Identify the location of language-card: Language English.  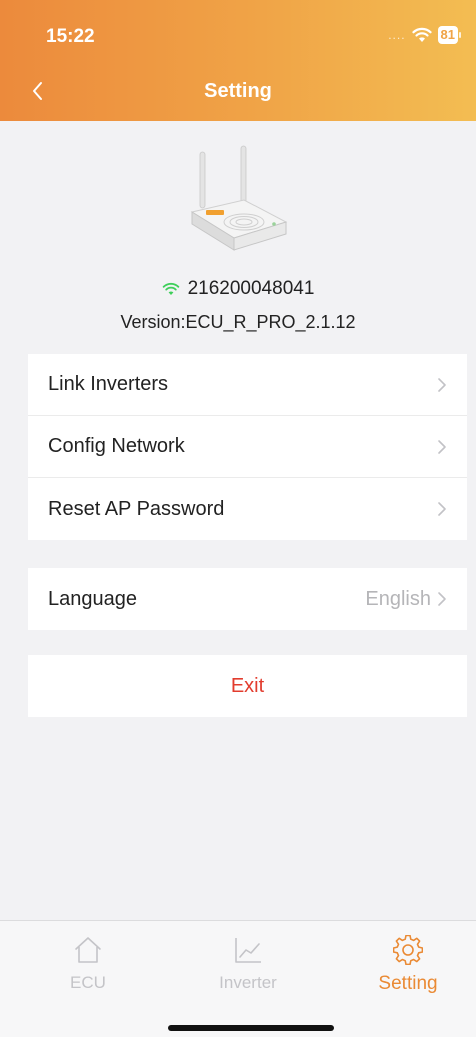
(247, 599).